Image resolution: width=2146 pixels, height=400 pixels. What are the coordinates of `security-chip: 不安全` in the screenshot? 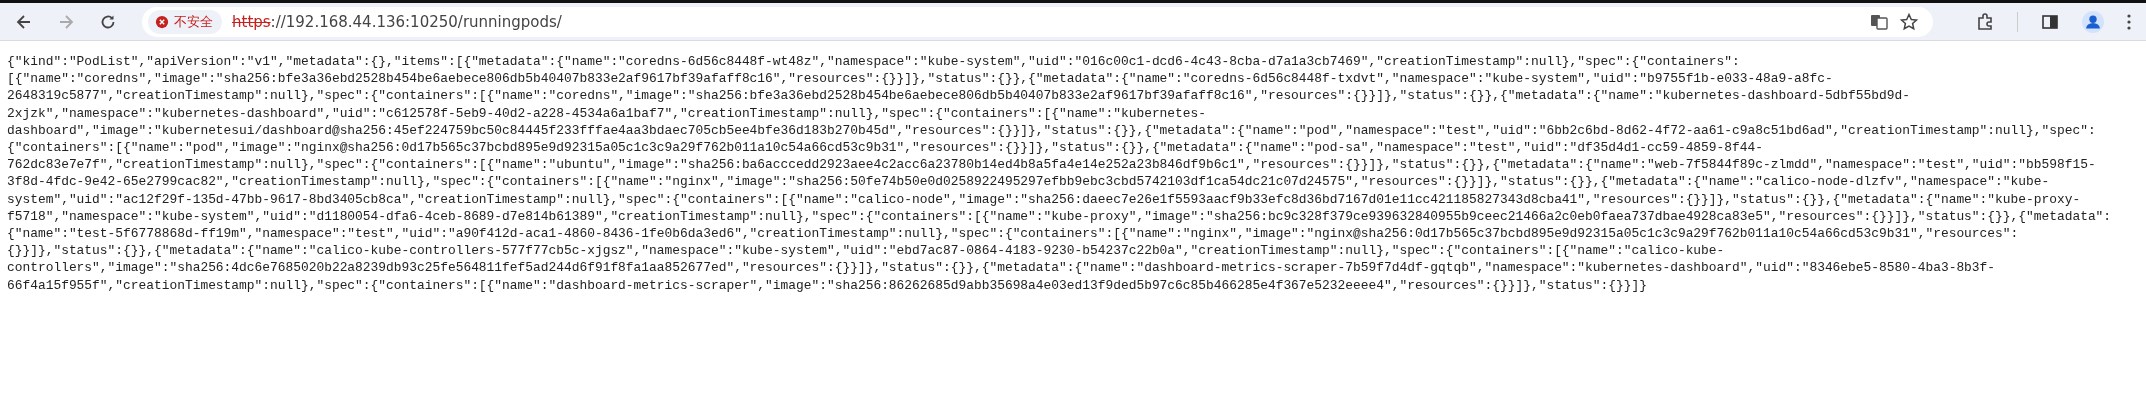 It's located at (185, 21).